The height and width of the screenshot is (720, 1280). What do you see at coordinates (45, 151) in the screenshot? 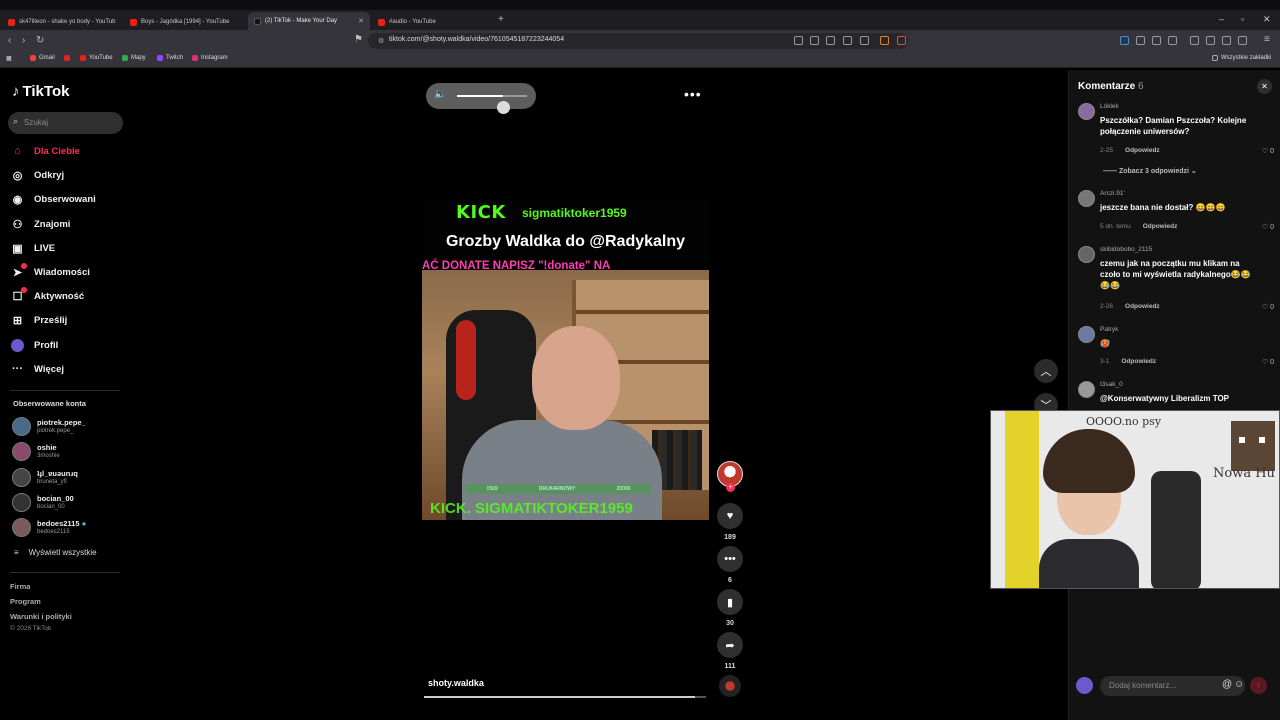
I see `nav-item-dla-ciebie: ⌂ Dla Ciebie` at bounding box center [45, 151].